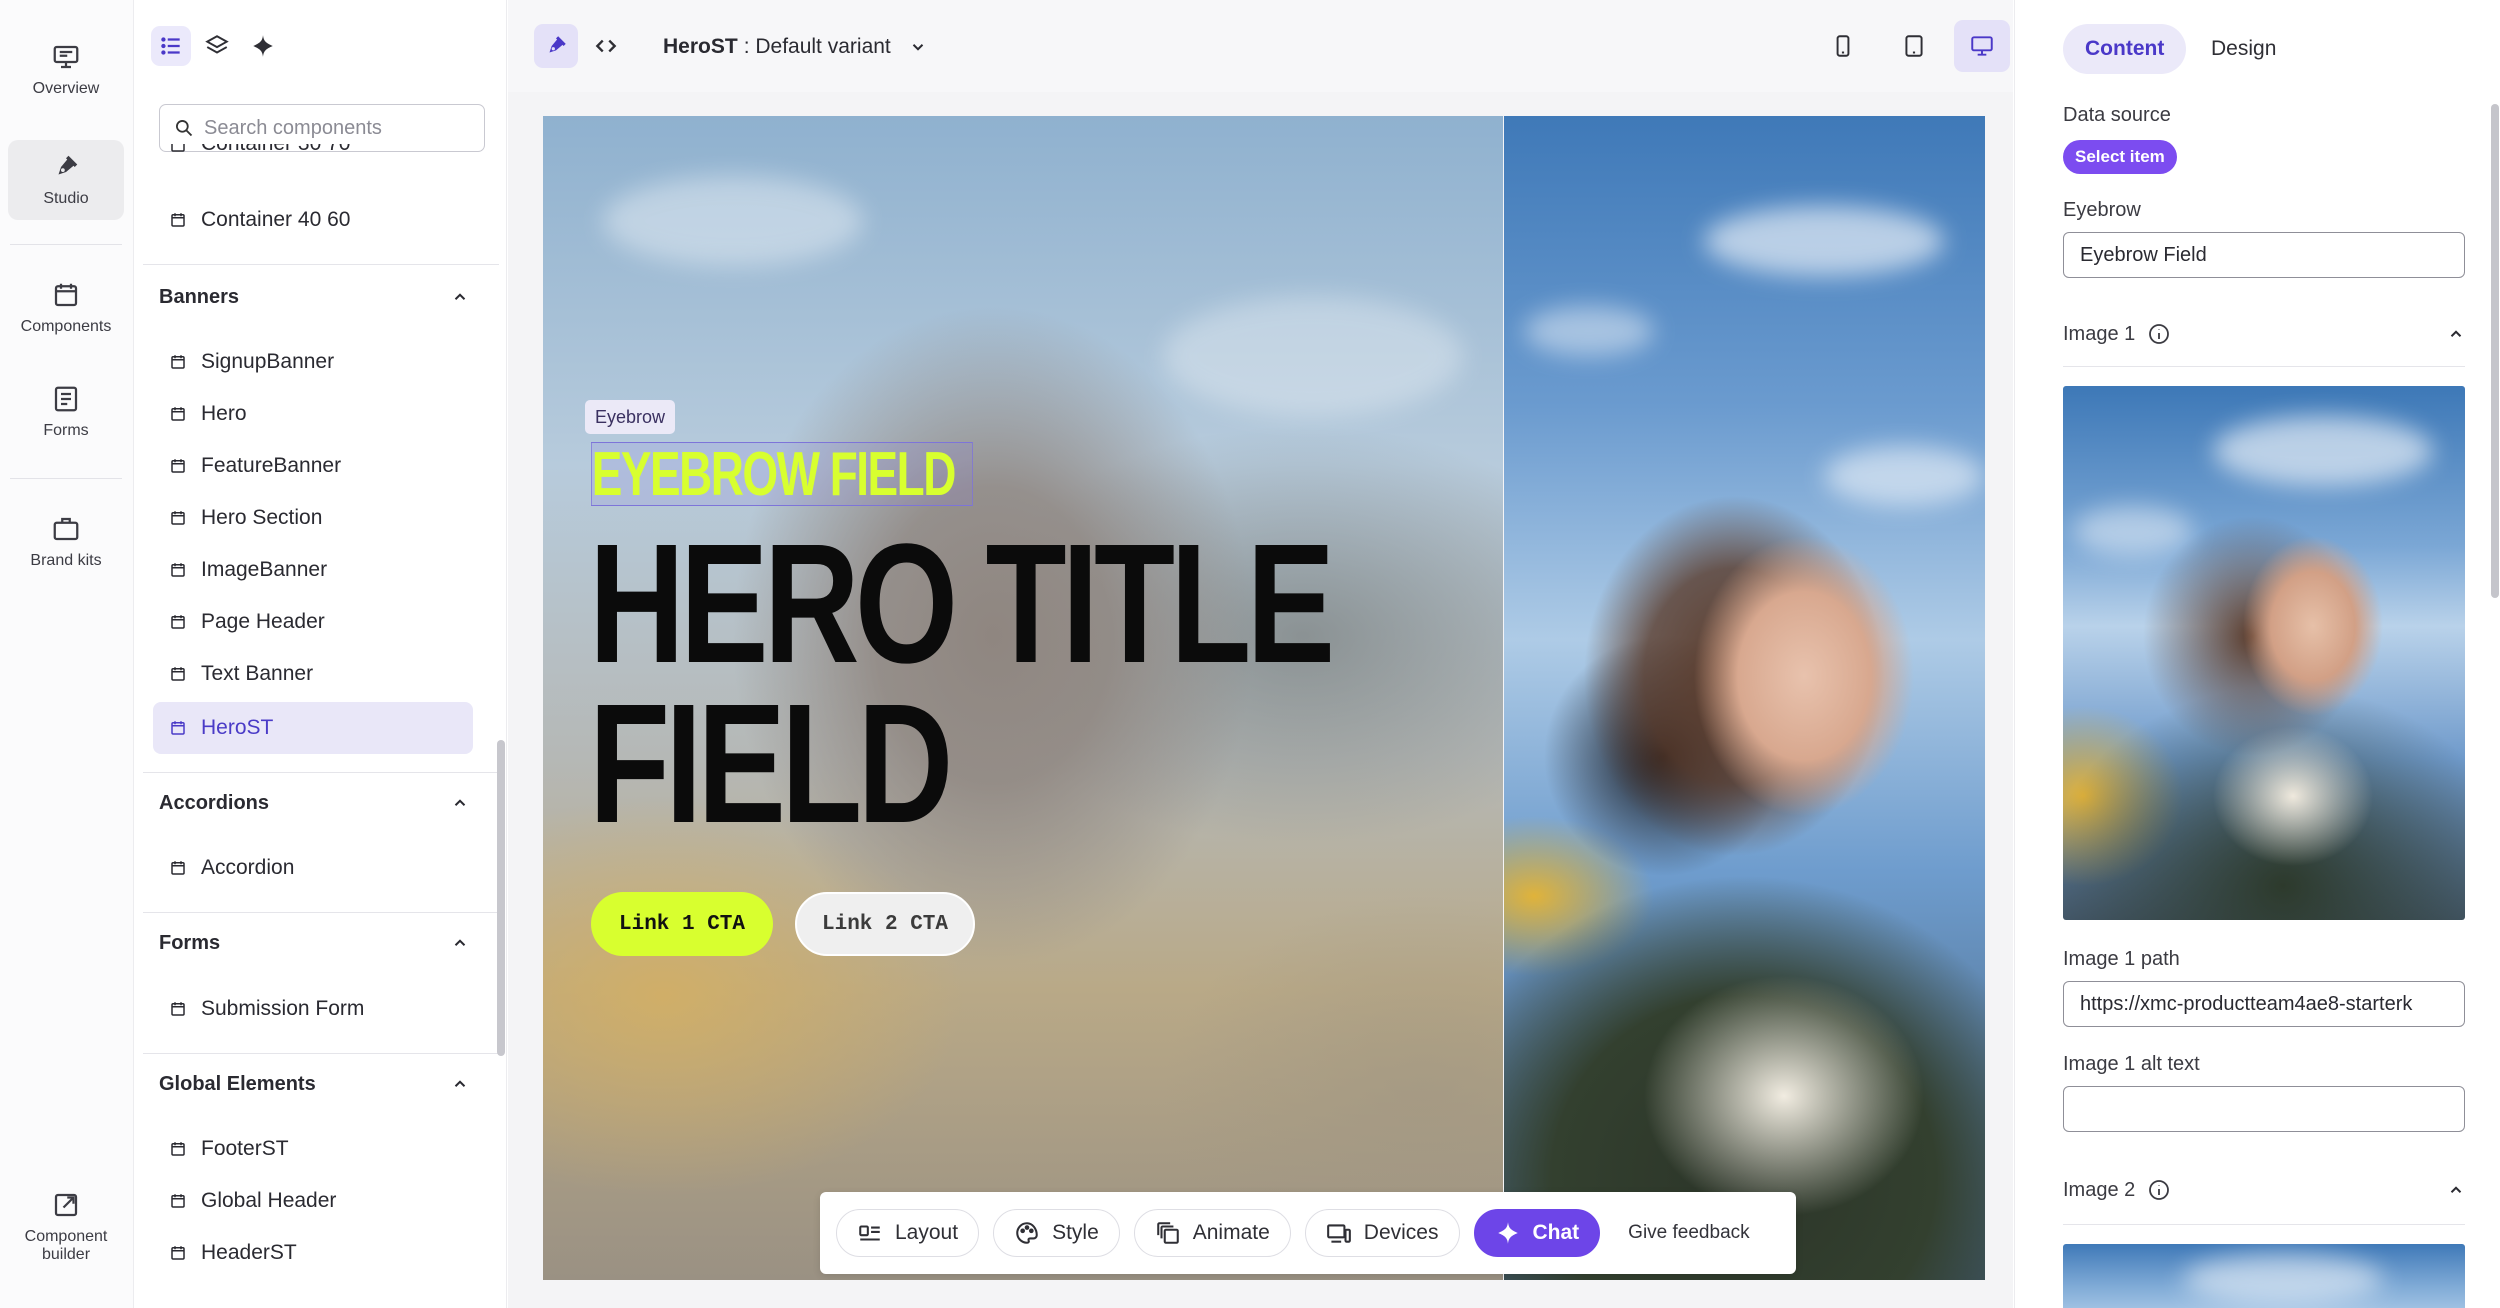 Image resolution: width=2500 pixels, height=1308 pixels. Describe the element at coordinates (1537, 1233) in the screenshot. I see `chat-button: Chat` at that location.